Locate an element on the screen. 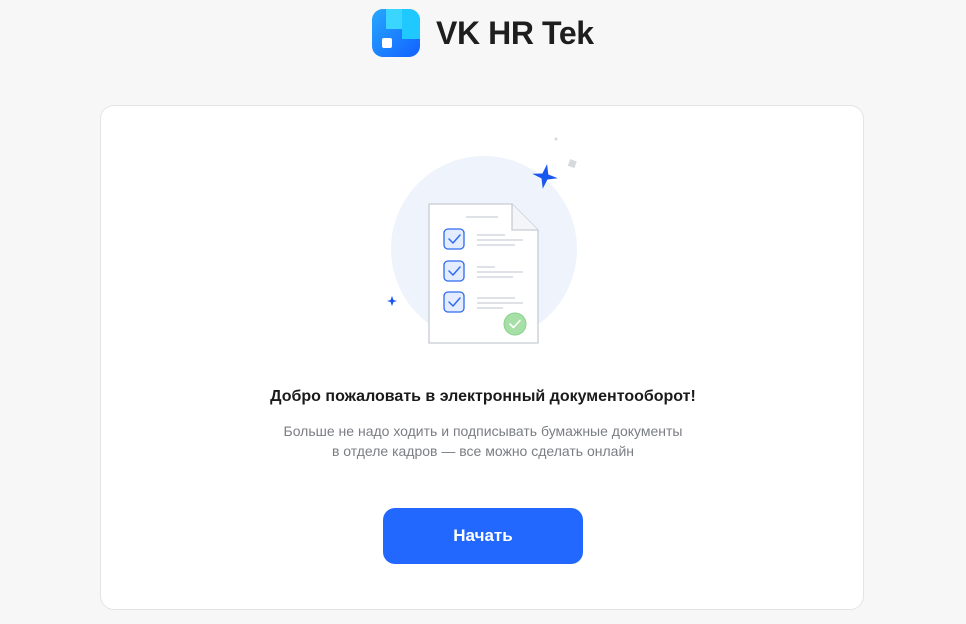 The image size is (966, 624). brand-name: VK HR Tek is located at coordinates (515, 33).